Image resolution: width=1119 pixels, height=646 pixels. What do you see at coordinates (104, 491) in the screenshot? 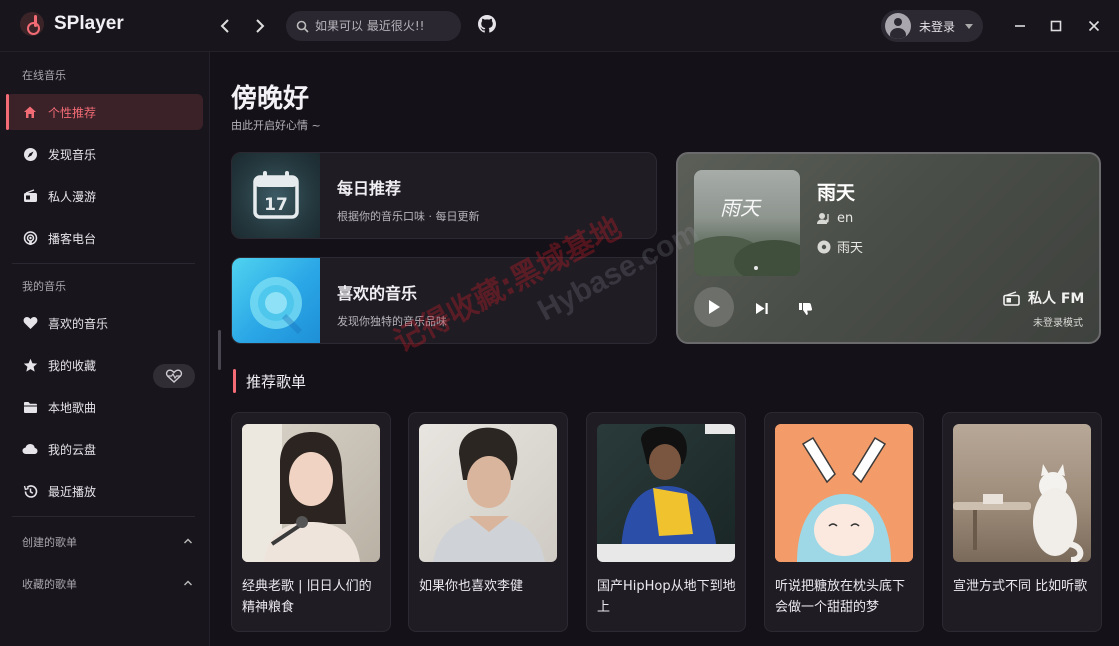
I see `sidebar-item-history: 最近播放` at bounding box center [104, 491].